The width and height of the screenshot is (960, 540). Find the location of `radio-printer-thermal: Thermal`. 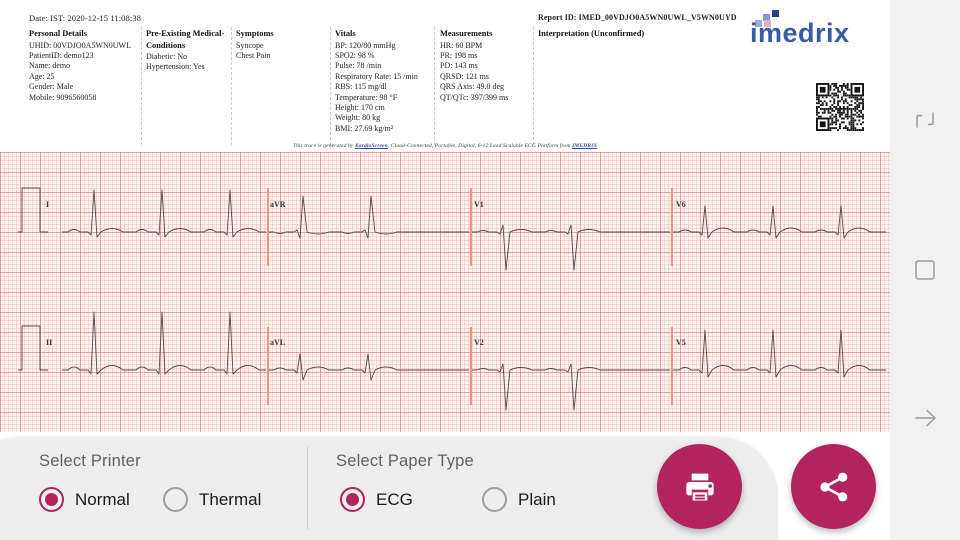

radio-printer-thermal: Thermal is located at coordinates (212, 499).